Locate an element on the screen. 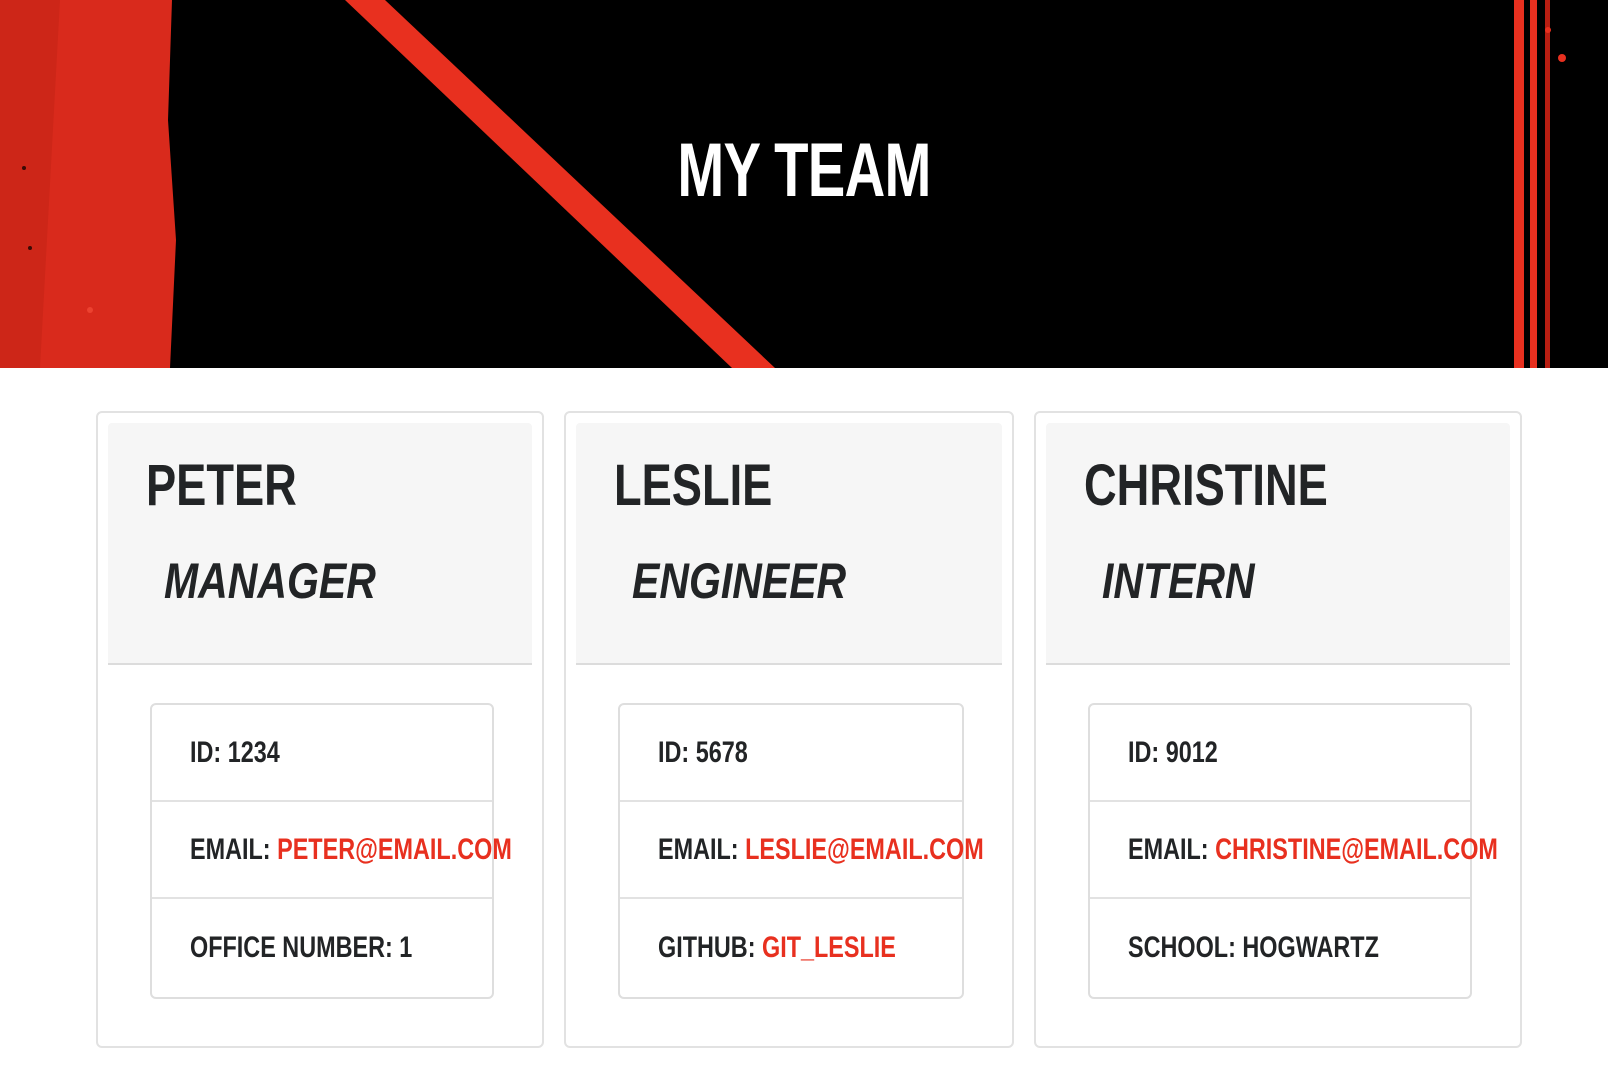 The width and height of the screenshot is (1608, 1082). info-row-email: EMAIL: CHRISTINE@EMAIL.COM is located at coordinates (1294, 850).